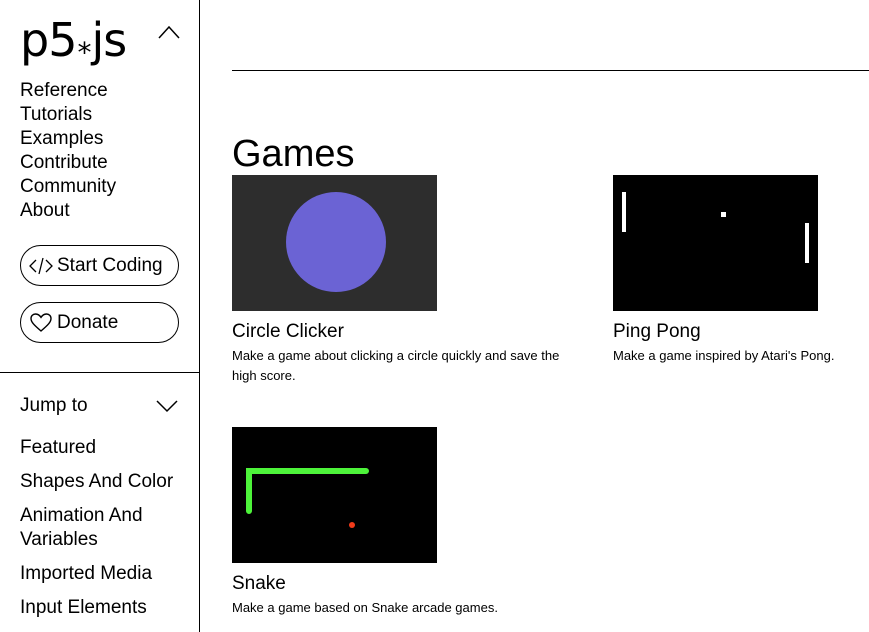 This screenshot has width=869, height=632. What do you see at coordinates (107, 448) in the screenshot?
I see `jump-item-featured: Featured` at bounding box center [107, 448].